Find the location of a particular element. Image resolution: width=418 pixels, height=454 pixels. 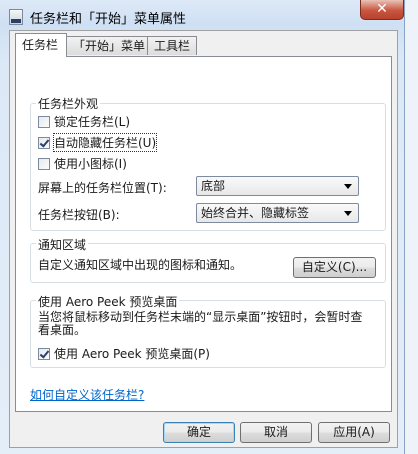

title-bar: 任务栏和「开始」菜单属性 ✕ is located at coordinates (202, 15).